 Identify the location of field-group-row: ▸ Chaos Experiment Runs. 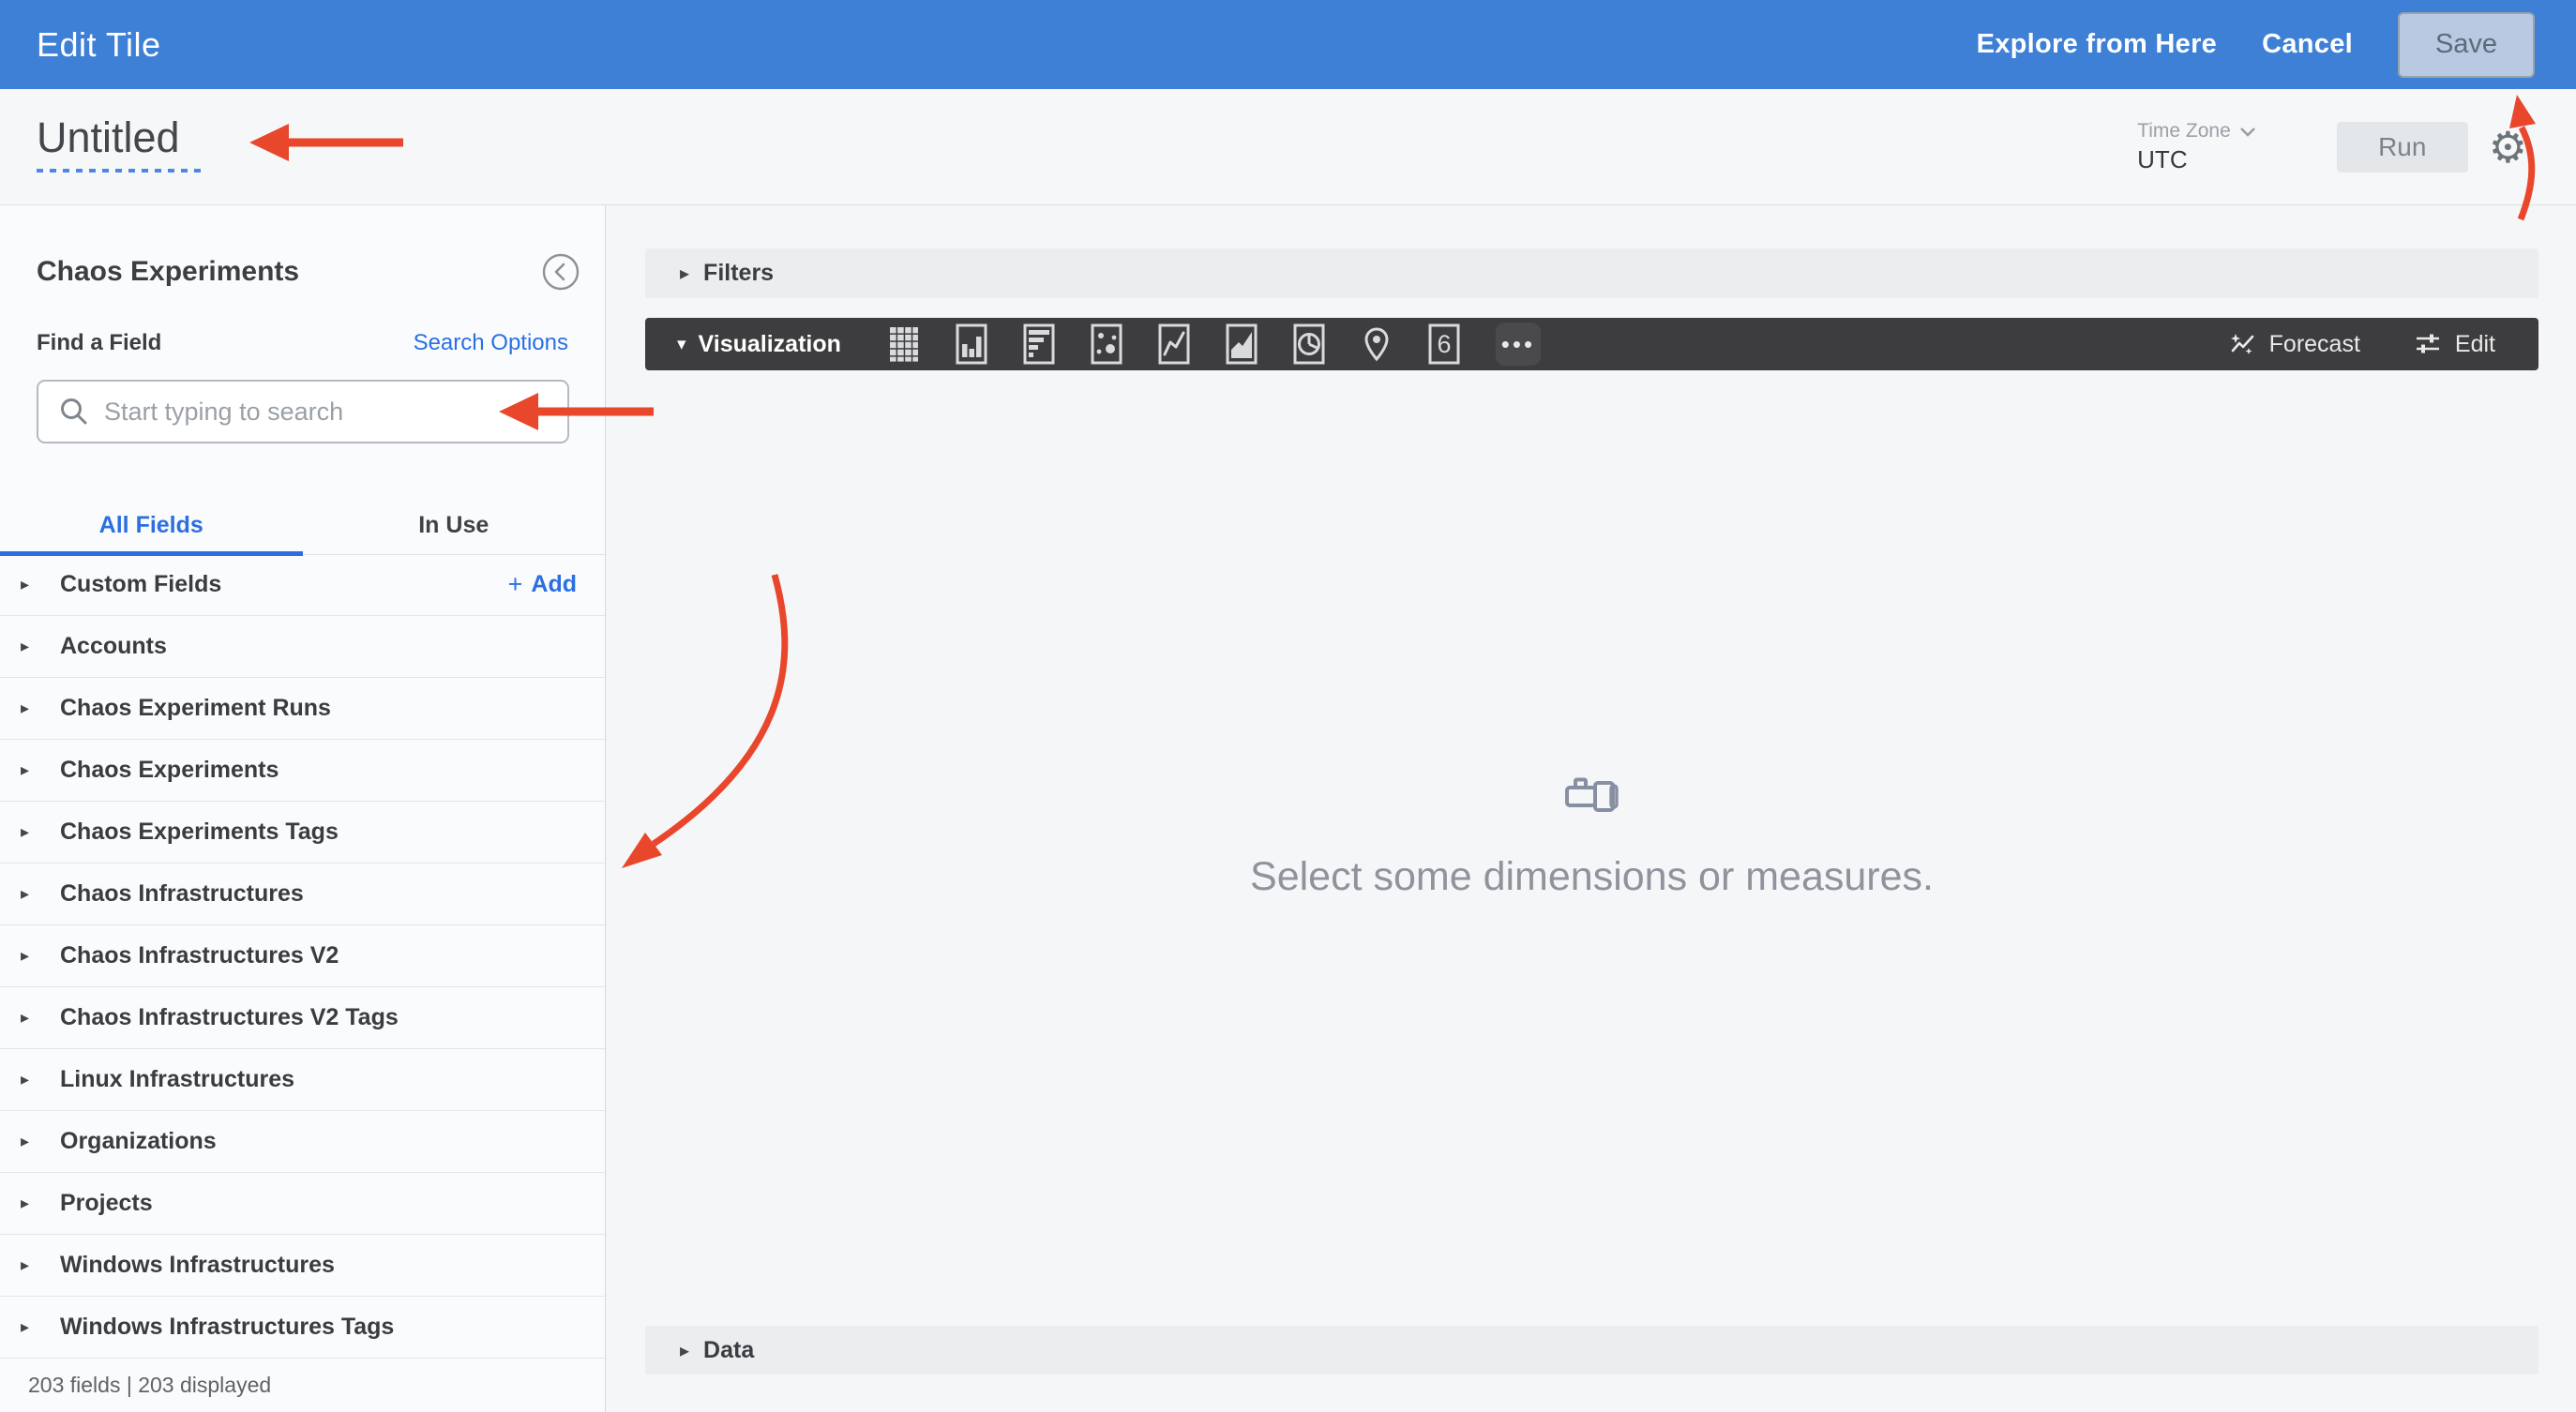
(302, 709).